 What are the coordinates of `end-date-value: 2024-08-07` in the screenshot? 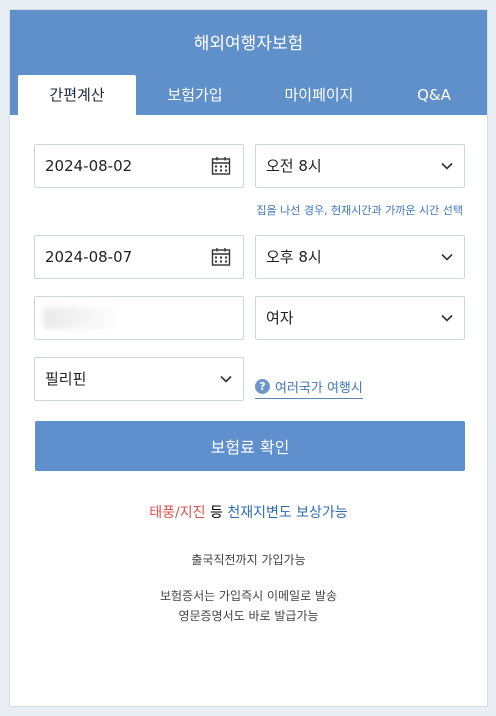 It's located at (89, 257).